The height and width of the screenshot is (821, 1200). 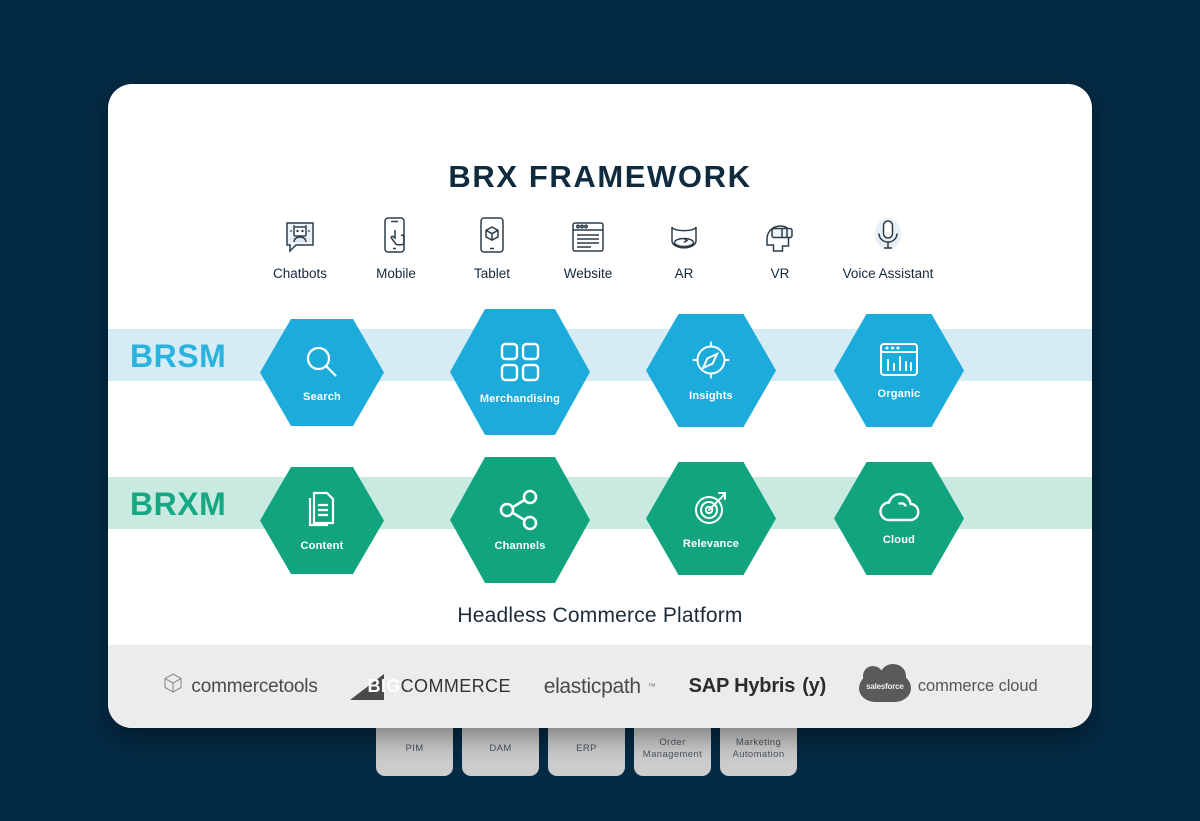 What do you see at coordinates (780, 234) in the screenshot?
I see `vr-headset-icon` at bounding box center [780, 234].